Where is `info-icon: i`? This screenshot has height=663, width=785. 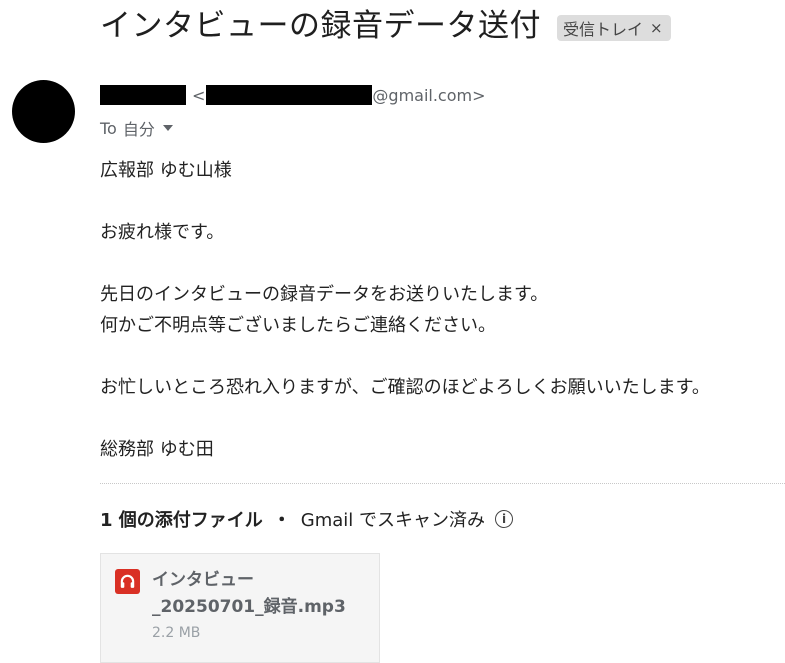
info-icon: i is located at coordinates (504, 519).